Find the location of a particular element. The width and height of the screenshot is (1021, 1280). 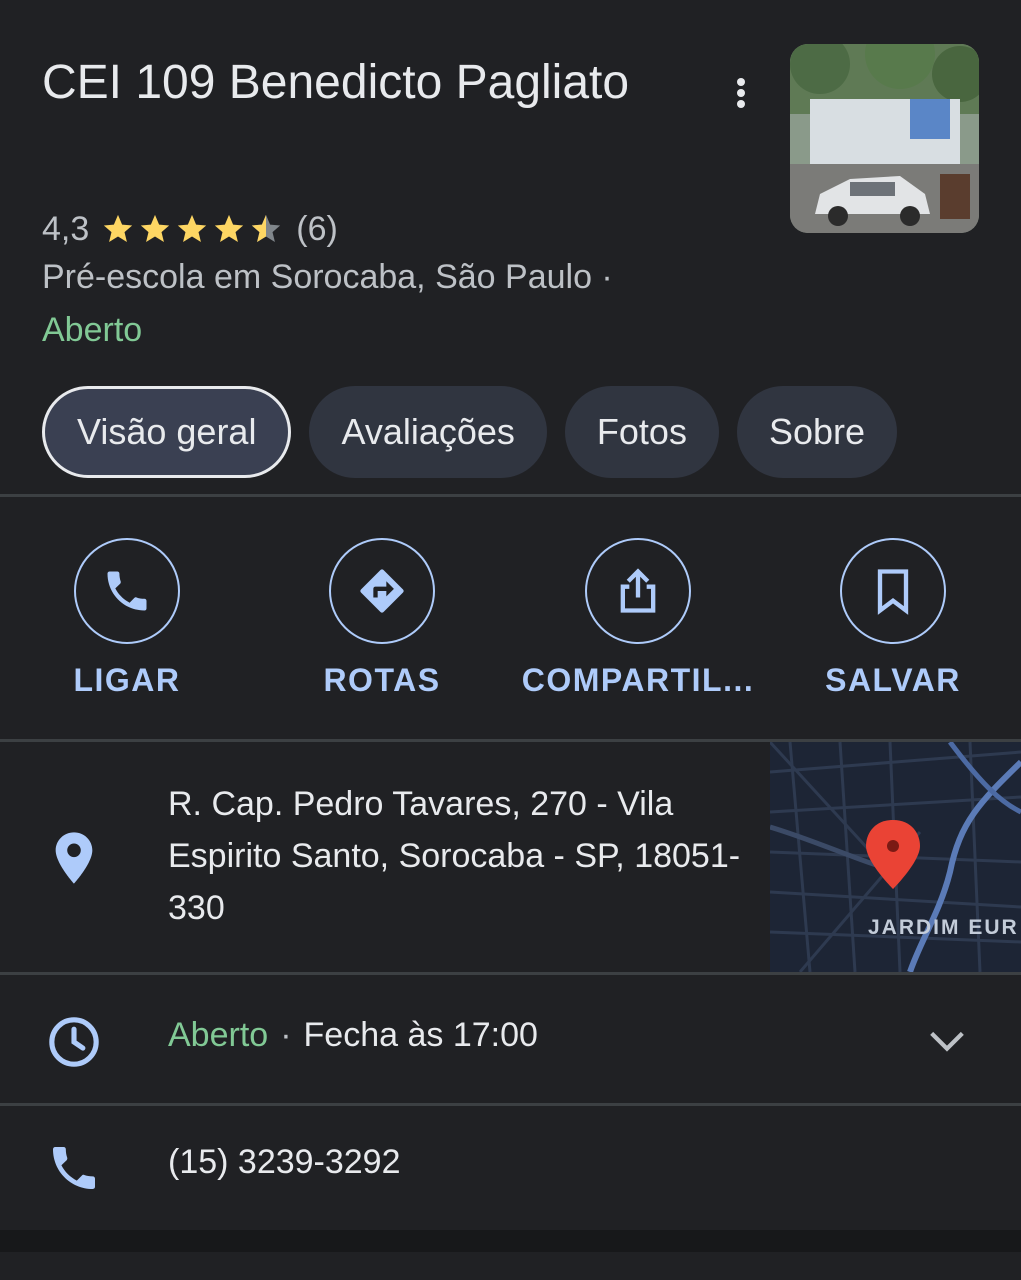

more-vert-icon is located at coordinates (741, 82).